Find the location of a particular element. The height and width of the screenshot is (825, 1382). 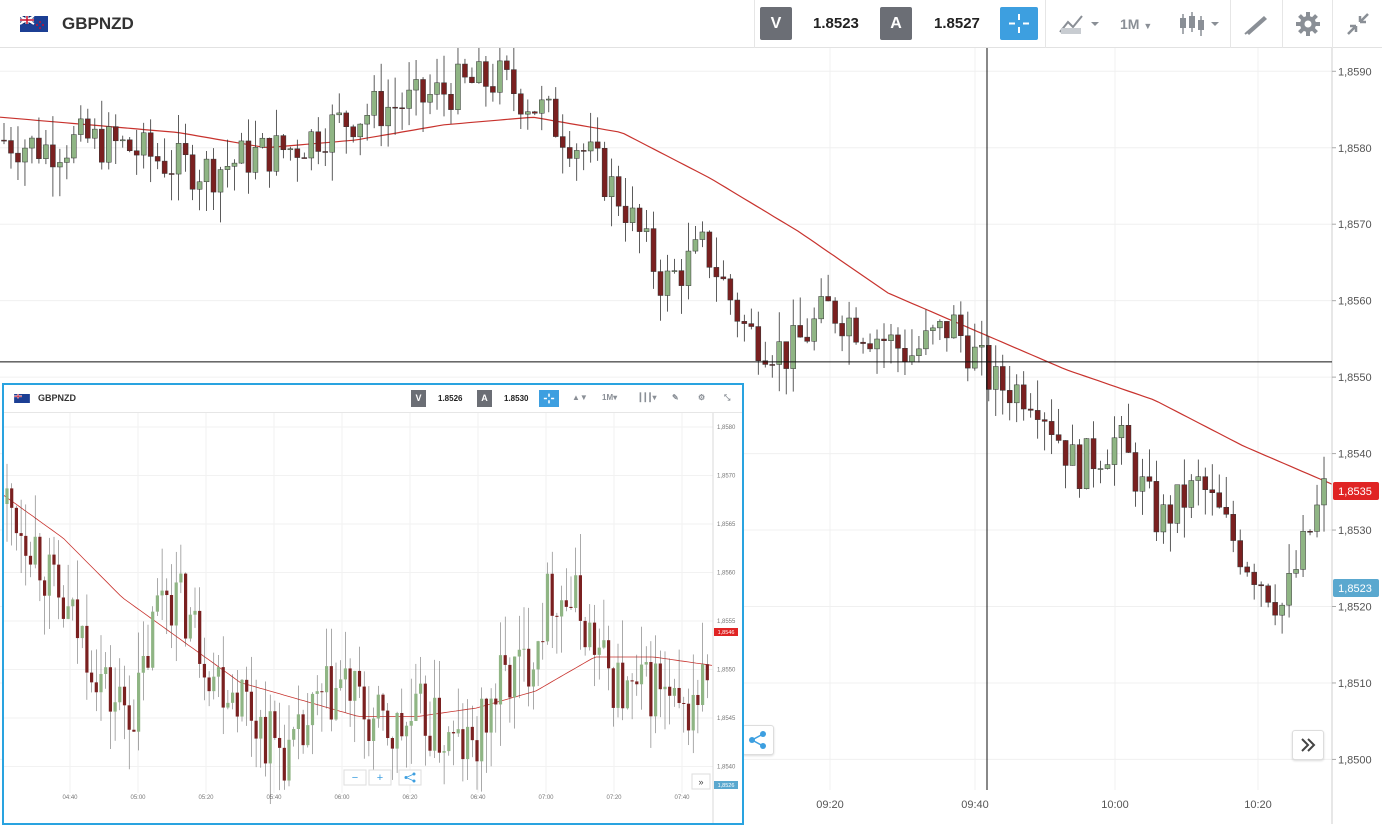

sell-price: 1.8523 is located at coordinates (836, 23).